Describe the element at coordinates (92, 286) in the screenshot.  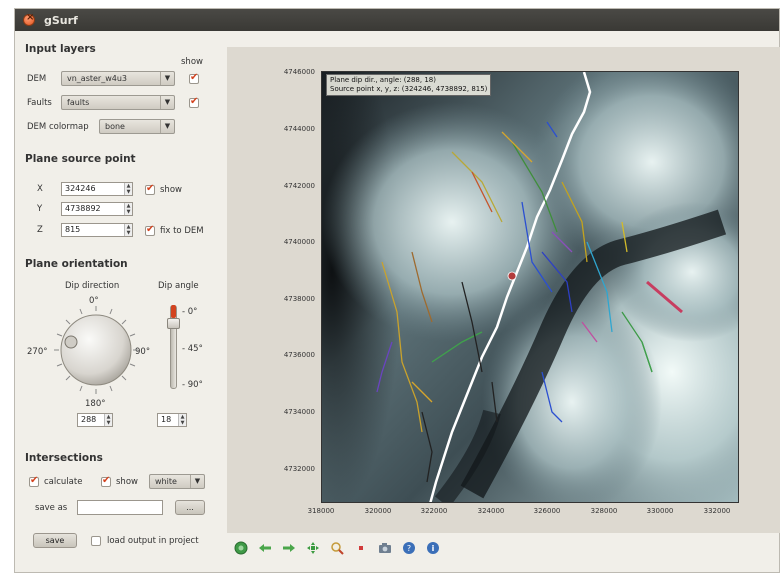
I see `dip-direction-label: Dip direction` at that location.